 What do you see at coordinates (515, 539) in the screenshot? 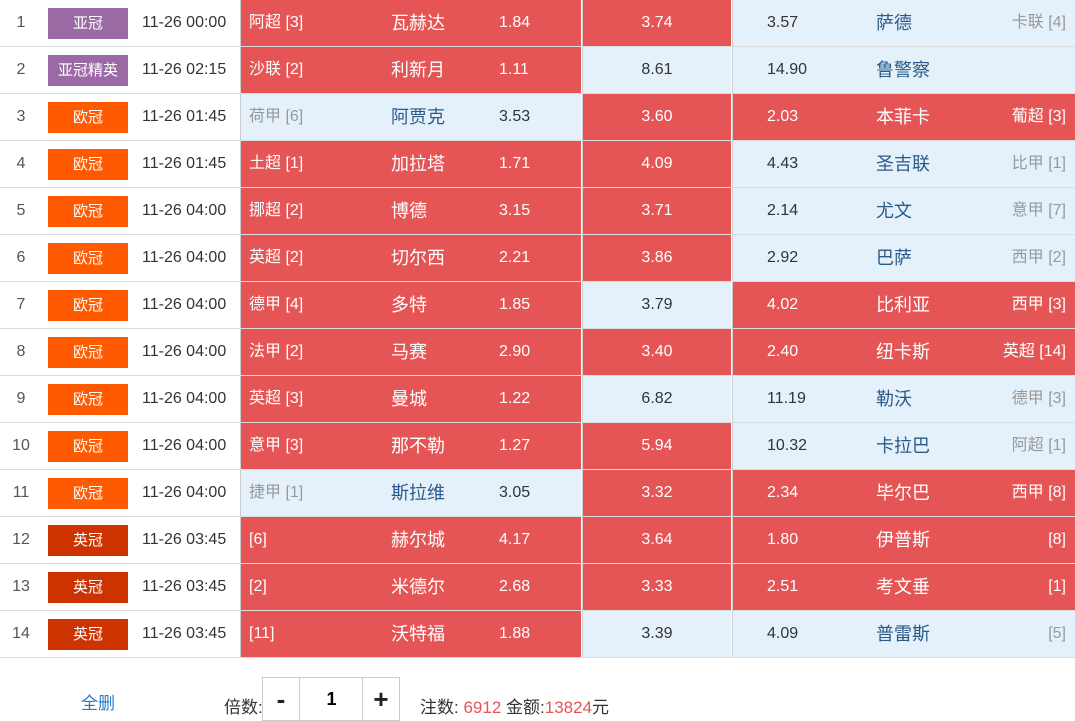
I see `home-odds: 4.17` at bounding box center [515, 539].